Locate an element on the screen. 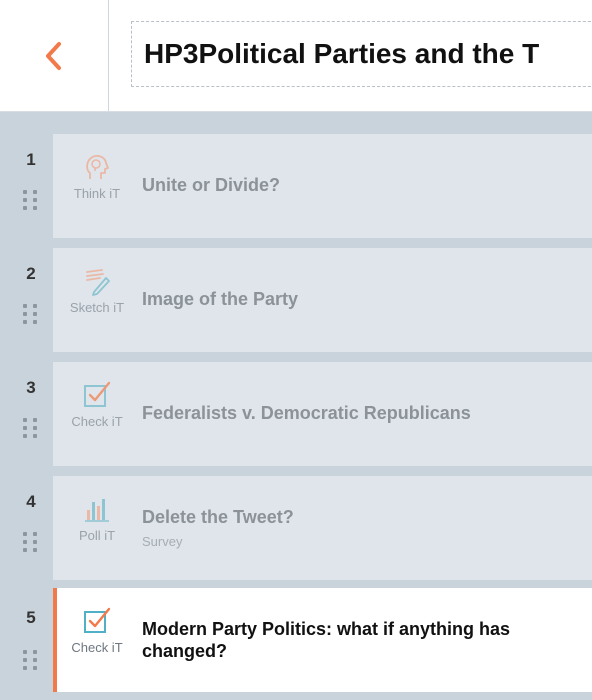 This screenshot has width=592, height=700. activity-card: Poll iT Delete the Tweet? Survey is located at coordinates (322, 528).